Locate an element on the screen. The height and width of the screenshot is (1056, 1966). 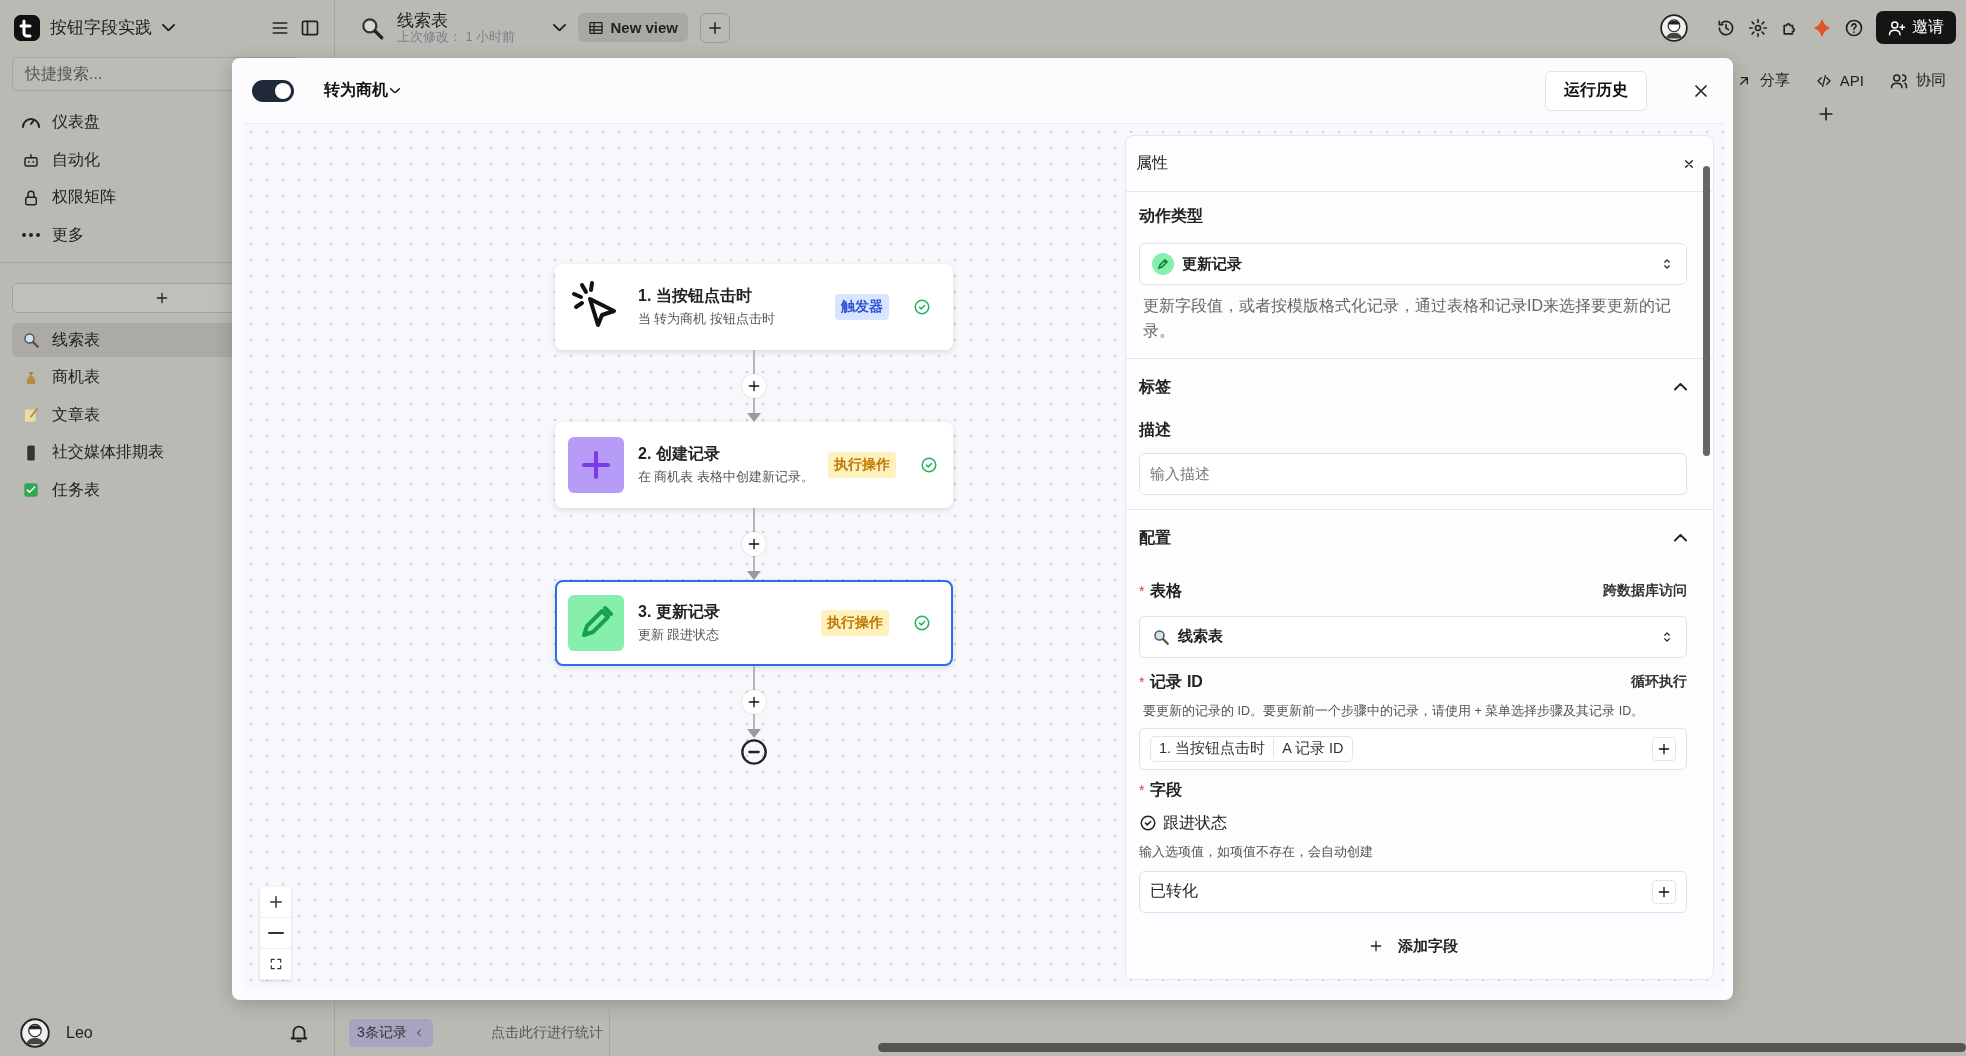
notepad-icon is located at coordinates (31, 415).